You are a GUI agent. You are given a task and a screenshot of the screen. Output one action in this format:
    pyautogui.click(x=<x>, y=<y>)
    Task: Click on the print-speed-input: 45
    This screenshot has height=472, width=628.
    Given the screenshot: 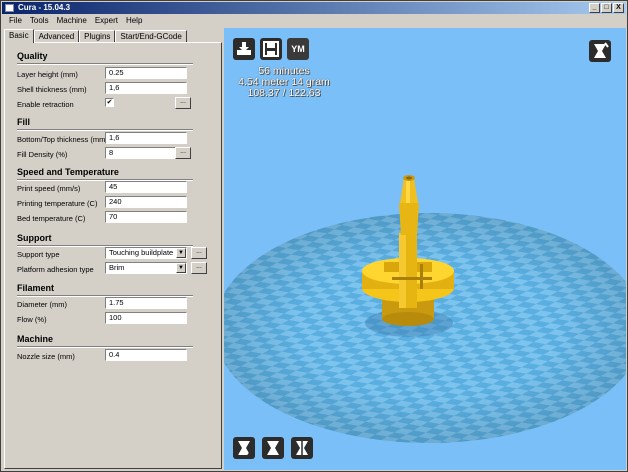 What is the action you would take?
    pyautogui.click(x=146, y=187)
    